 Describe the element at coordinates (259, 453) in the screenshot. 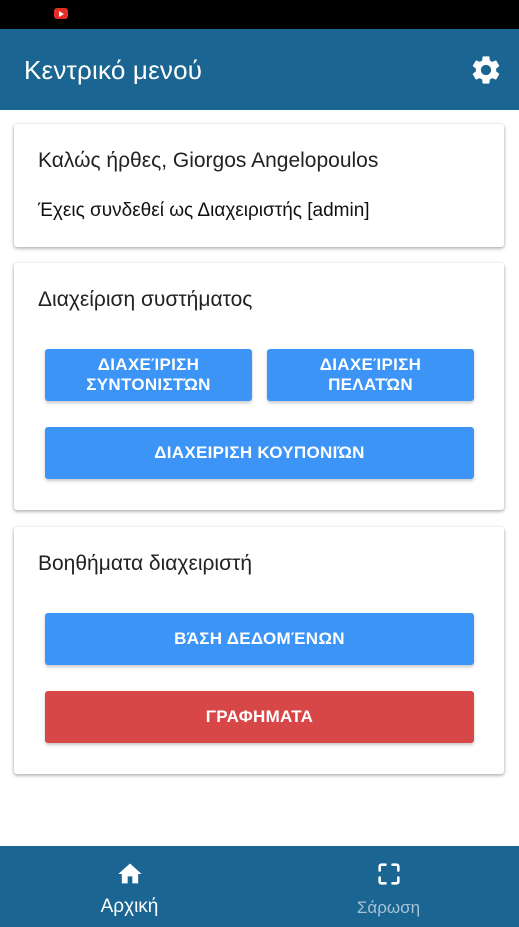

I see `manage-coupons-button: ΔΙΑΧΕΙΡΙΣΗ ΚΟΥΠΟΝΙΏΝ` at that location.